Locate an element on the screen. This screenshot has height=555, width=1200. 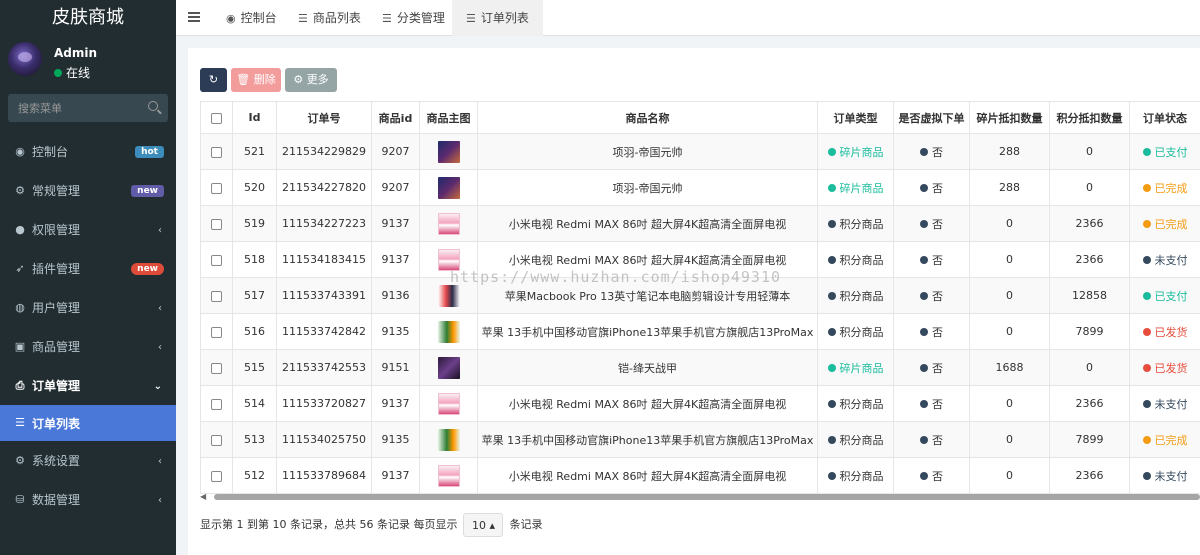
column-header: 订单号 is located at coordinates (324, 117).